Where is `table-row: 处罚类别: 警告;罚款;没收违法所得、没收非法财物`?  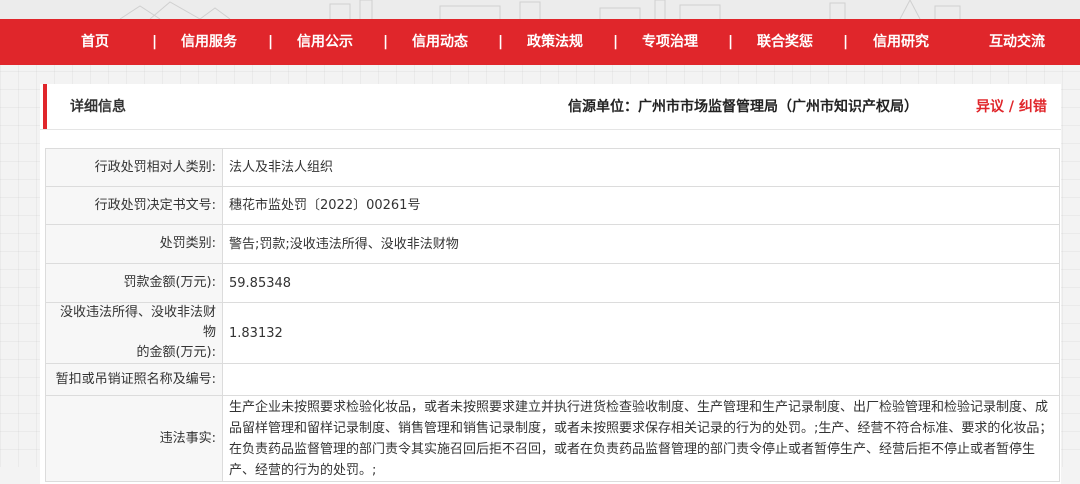 table-row: 处罚类别: 警告;罚款;没收违法所得、没收非法财物 is located at coordinates (552, 244).